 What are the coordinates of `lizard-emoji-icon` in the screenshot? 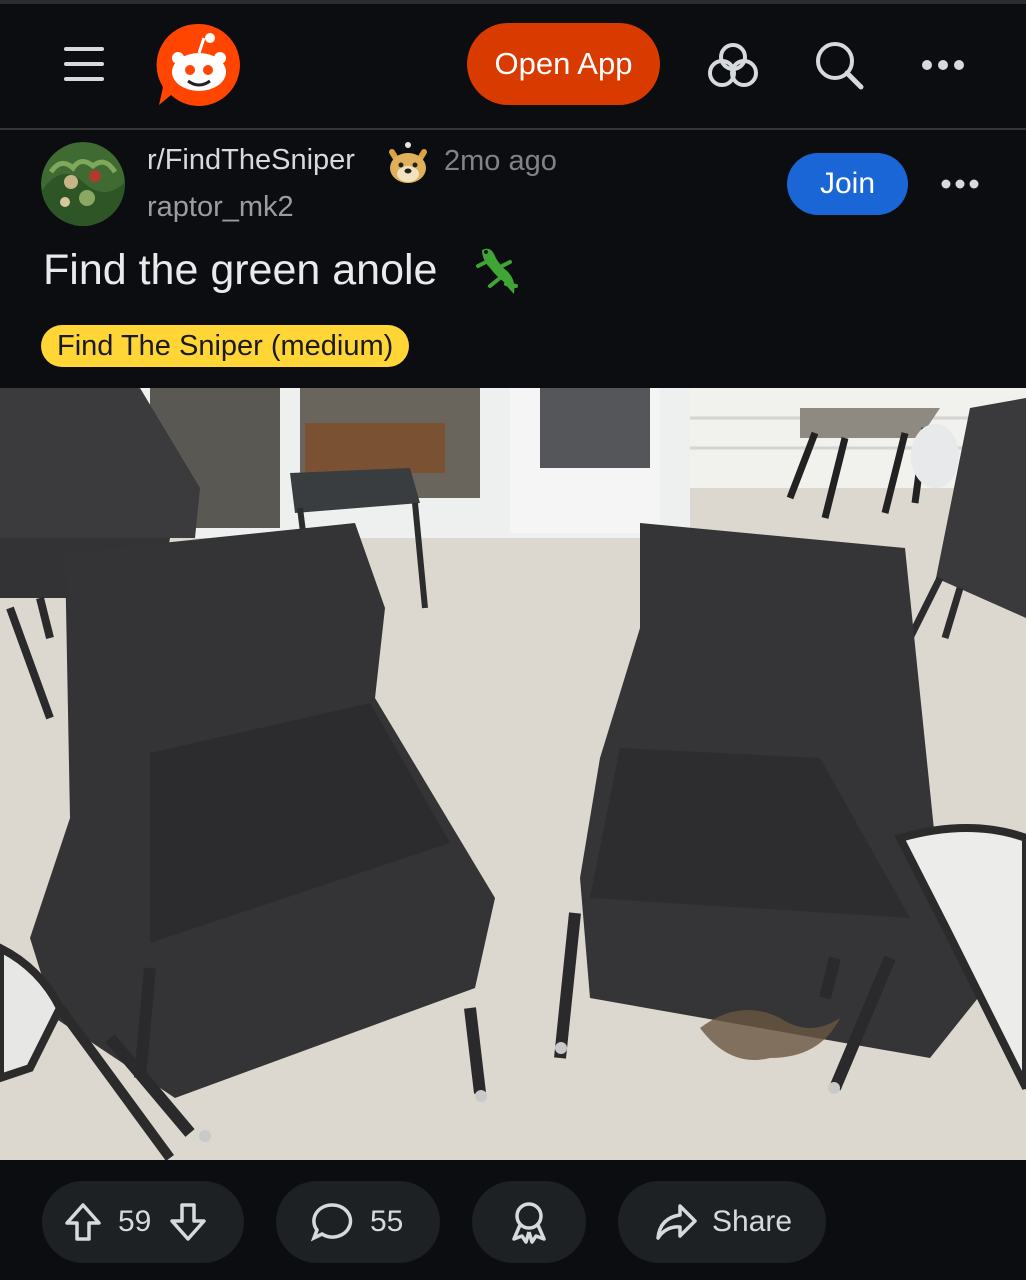 It's located at (496, 272).